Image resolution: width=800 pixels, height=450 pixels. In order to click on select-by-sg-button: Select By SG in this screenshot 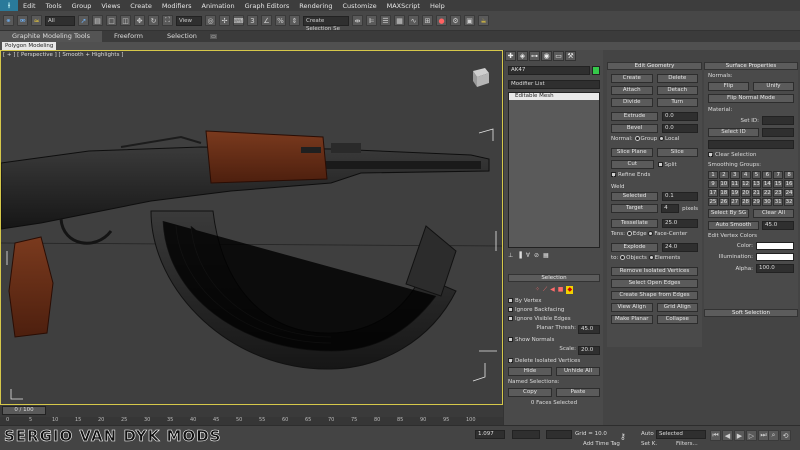, I will do `click(728, 213)`.